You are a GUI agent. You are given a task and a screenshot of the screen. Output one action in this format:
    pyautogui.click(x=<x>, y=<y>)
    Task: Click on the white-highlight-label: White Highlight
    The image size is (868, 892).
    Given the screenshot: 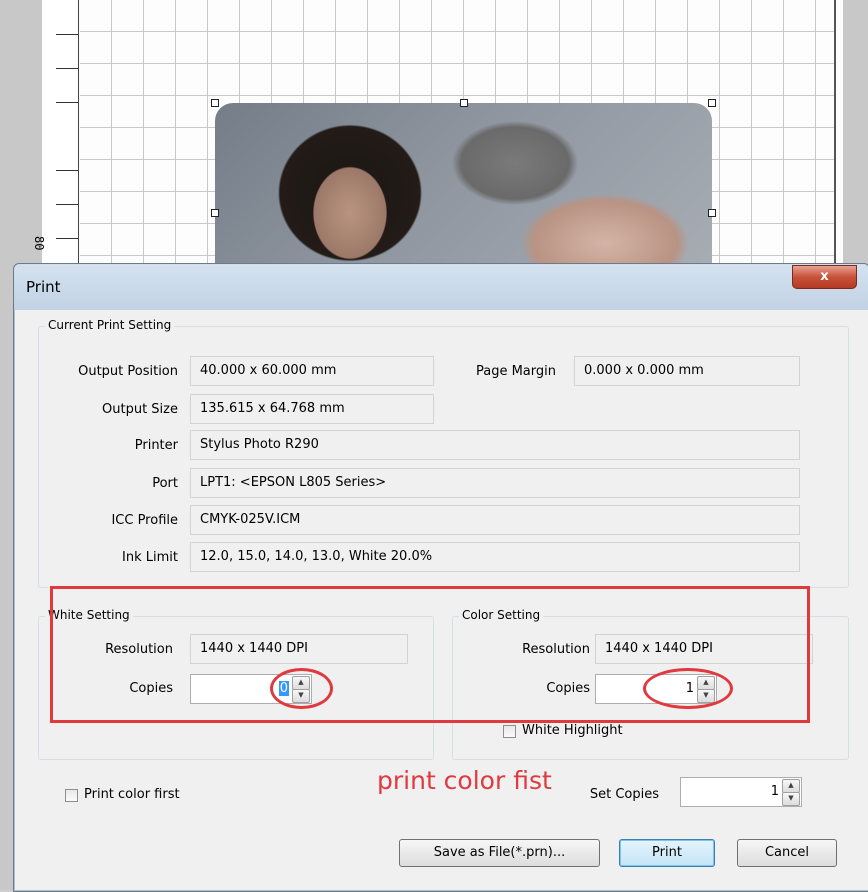 What is the action you would take?
    pyautogui.click(x=572, y=730)
    